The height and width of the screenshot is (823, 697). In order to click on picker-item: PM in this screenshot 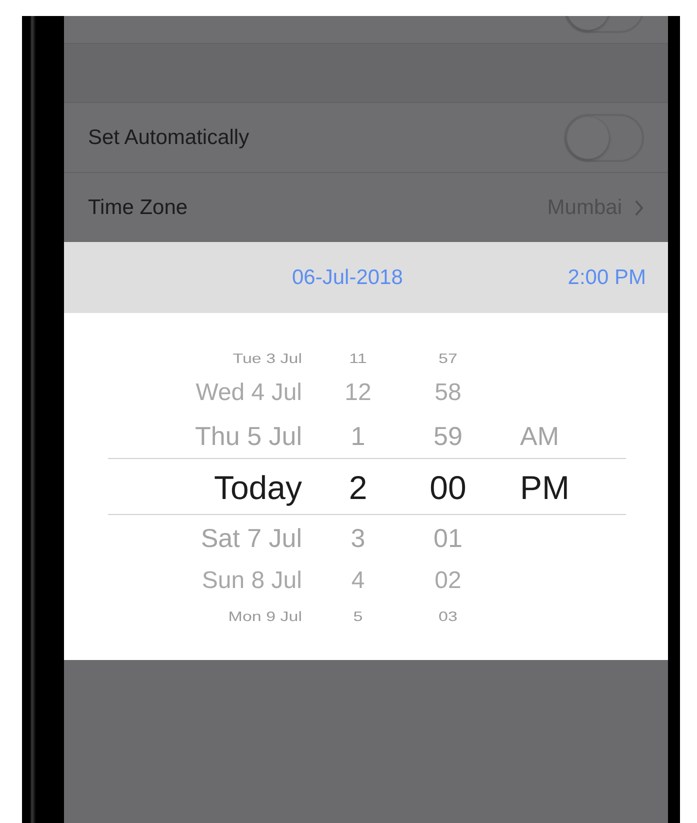, I will do `click(545, 487)`.